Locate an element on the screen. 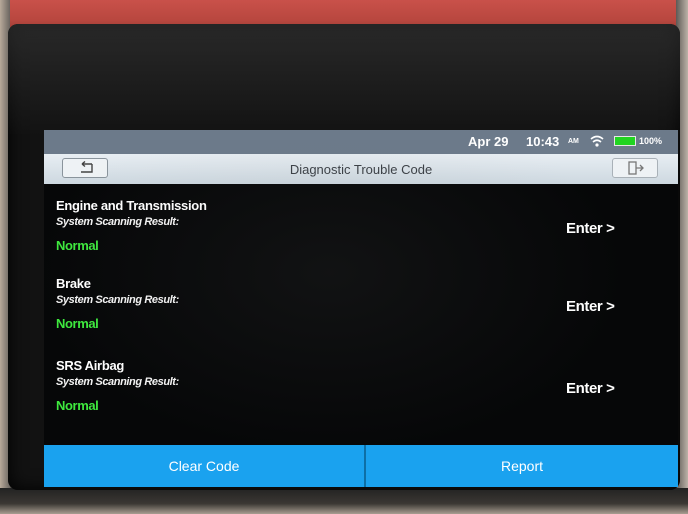  exit-icon is located at coordinates (636, 168).